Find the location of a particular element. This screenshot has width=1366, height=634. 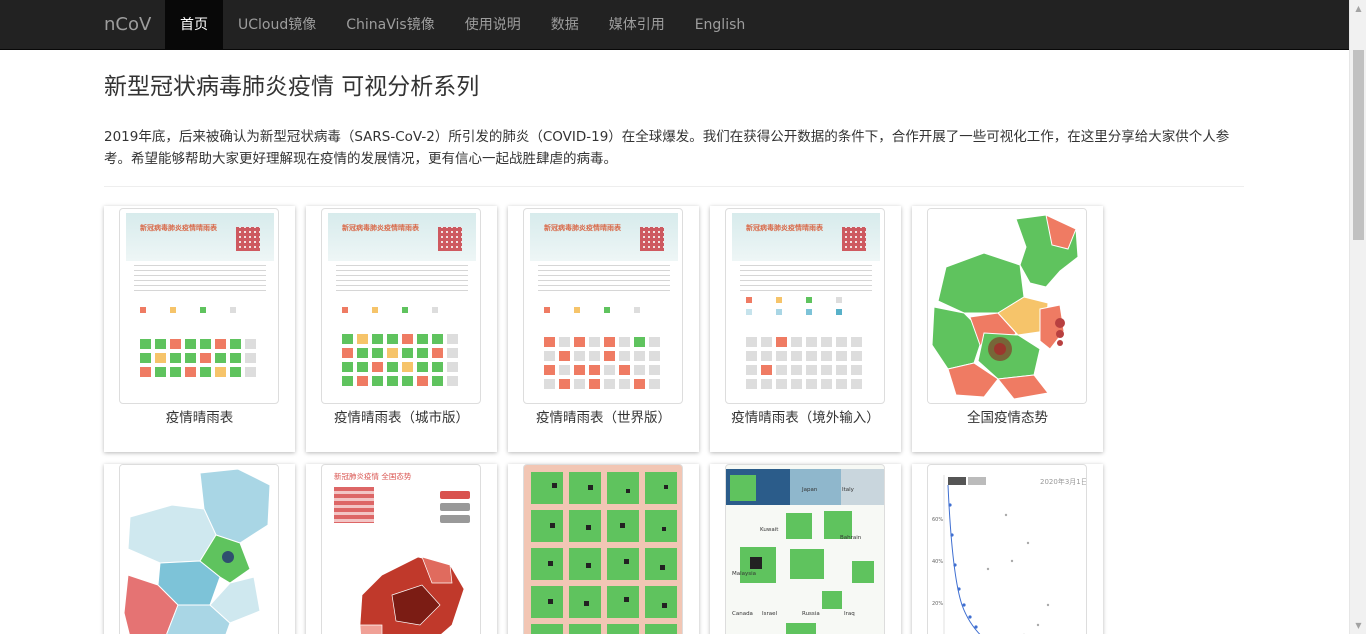

province-grid-chart is located at coordinates (604, 552).